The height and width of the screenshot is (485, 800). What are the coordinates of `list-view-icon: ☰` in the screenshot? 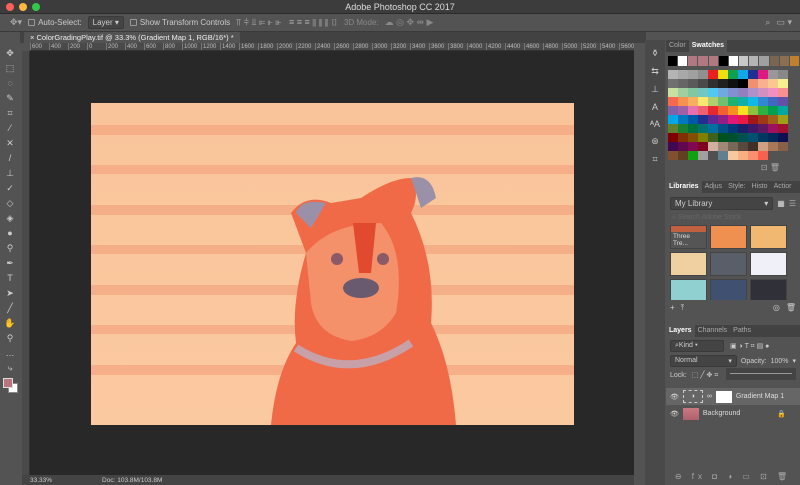 It's located at (792, 203).